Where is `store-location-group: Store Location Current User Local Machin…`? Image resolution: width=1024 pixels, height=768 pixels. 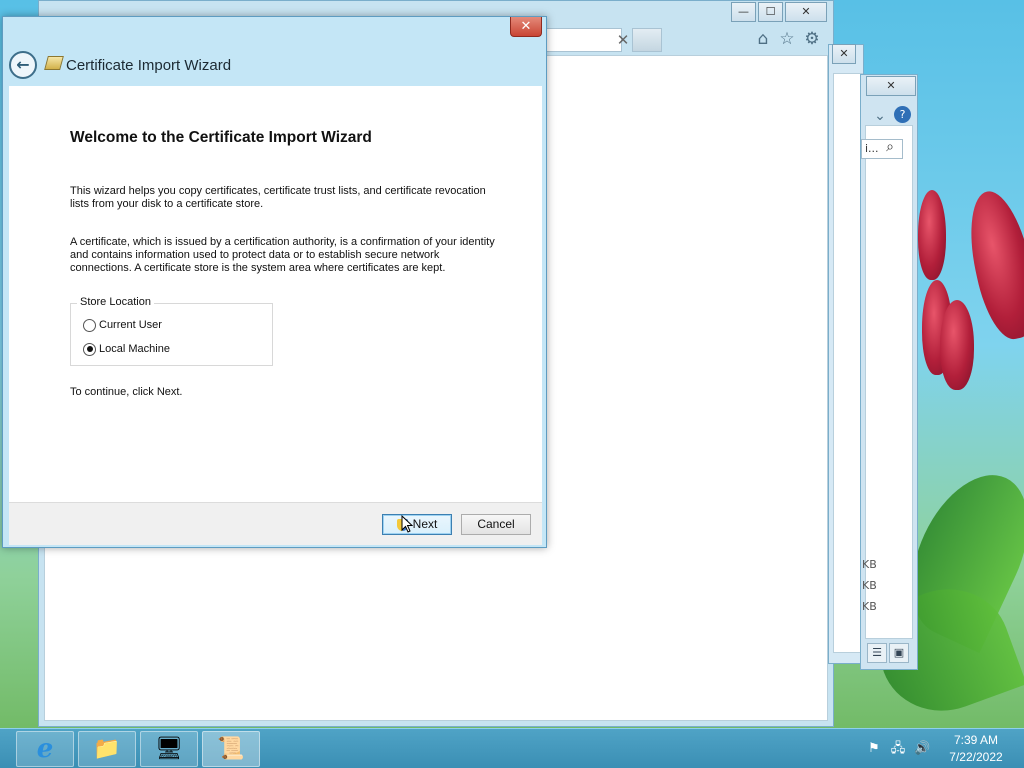 store-location-group: Store Location Current User Local Machin… is located at coordinates (171, 331).